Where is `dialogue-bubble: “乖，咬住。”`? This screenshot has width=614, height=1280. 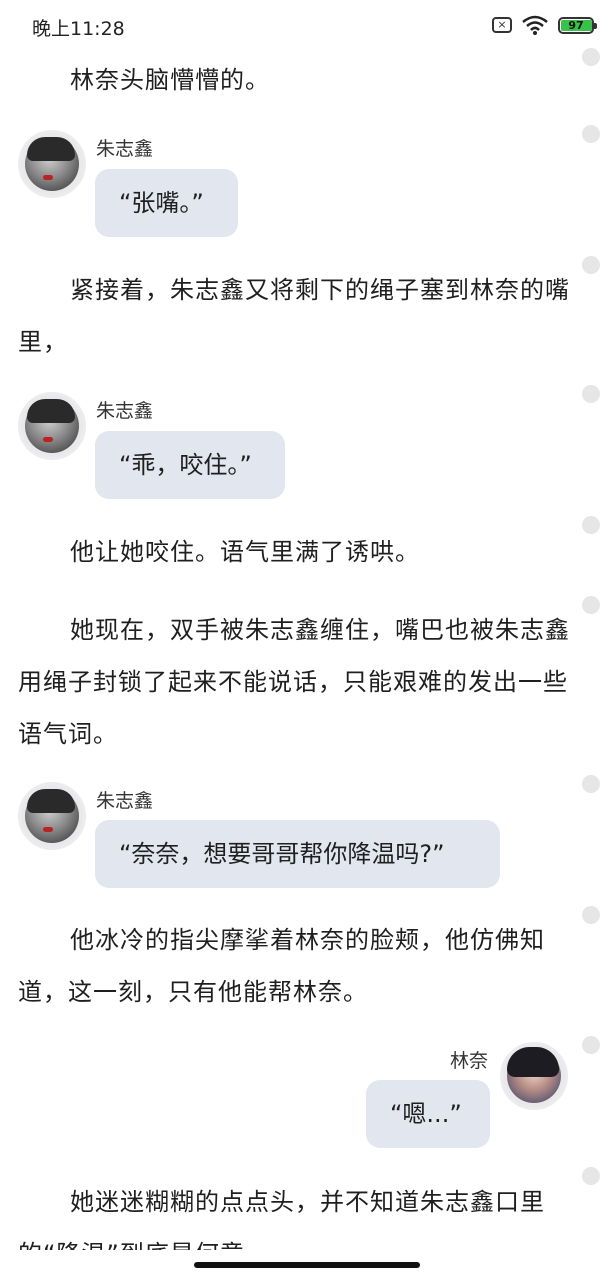 dialogue-bubble: “乖，咬住。” is located at coordinates (190, 465).